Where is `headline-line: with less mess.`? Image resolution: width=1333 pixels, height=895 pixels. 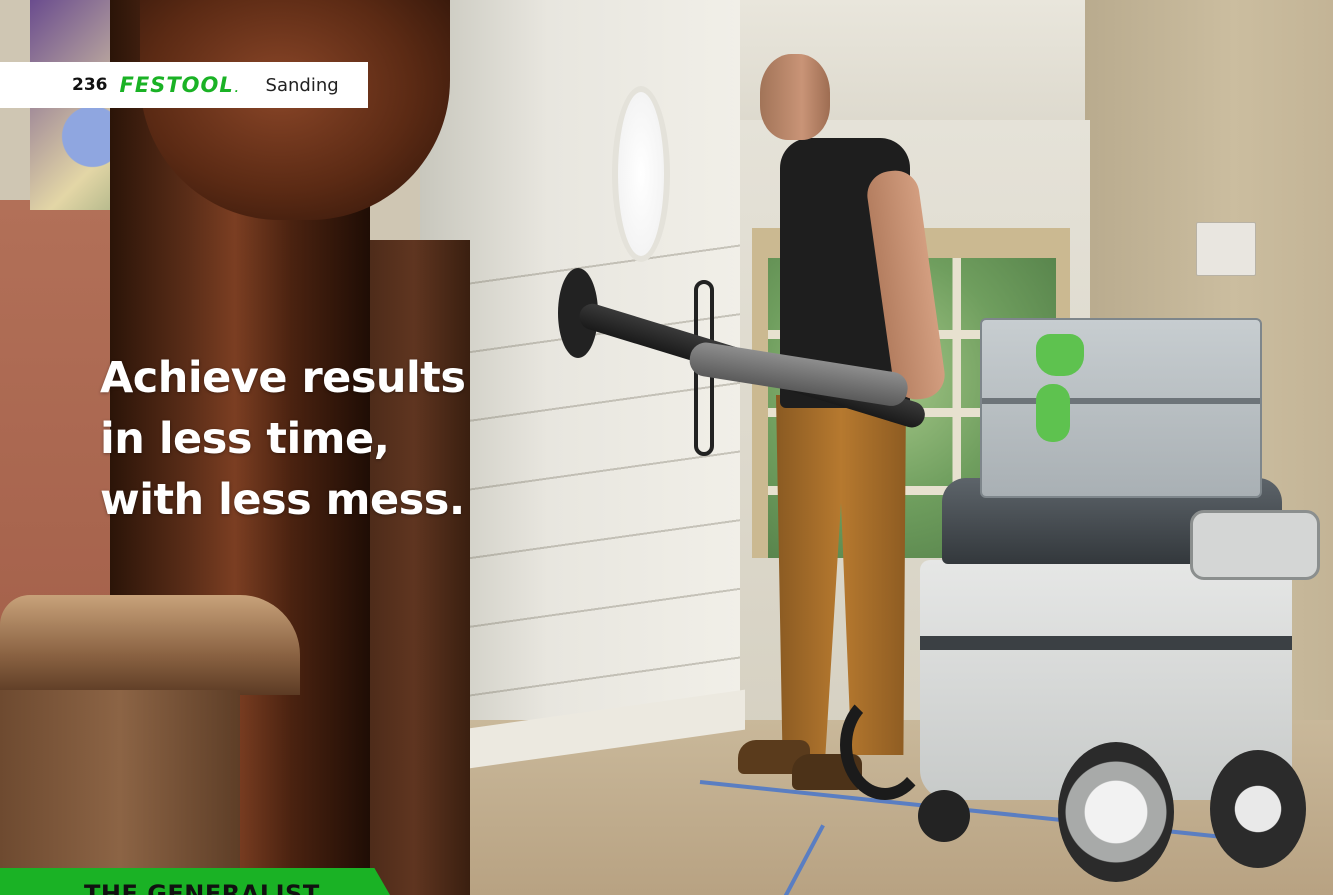
headline-line: with less mess. is located at coordinates (282, 500).